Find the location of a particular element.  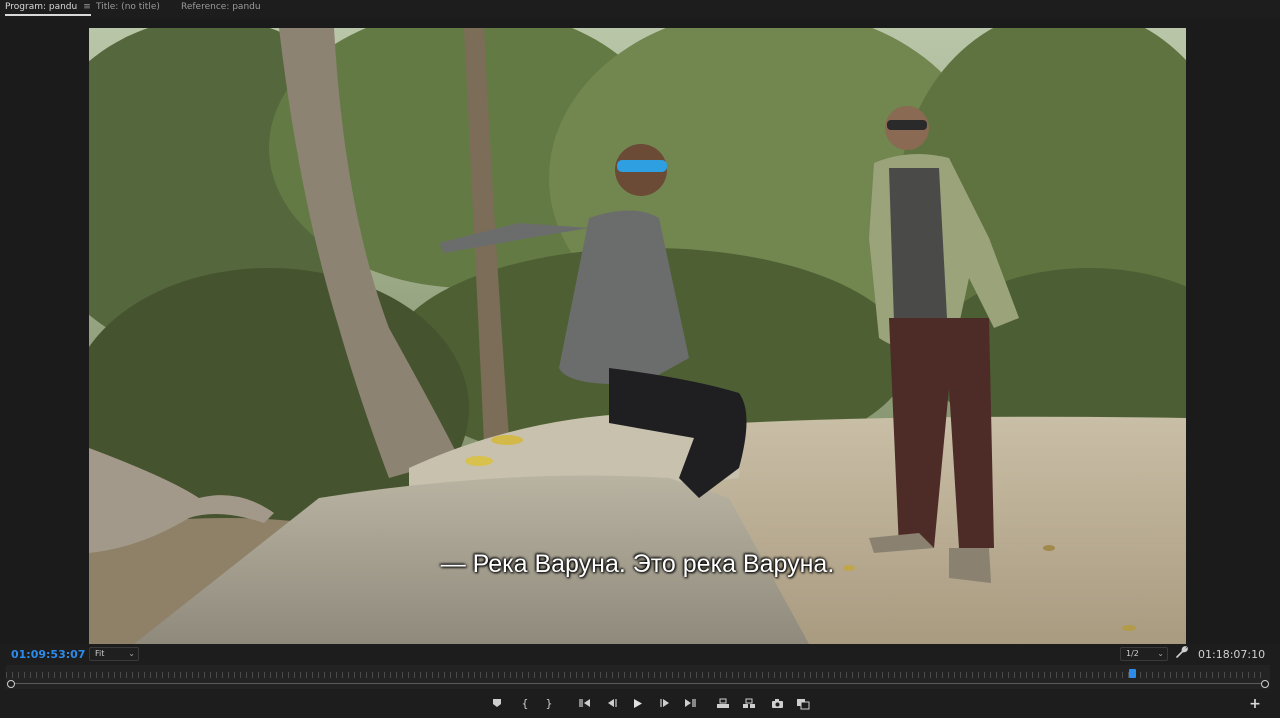

tab-reference-label: Reference: pandu is located at coordinates (221, 7).